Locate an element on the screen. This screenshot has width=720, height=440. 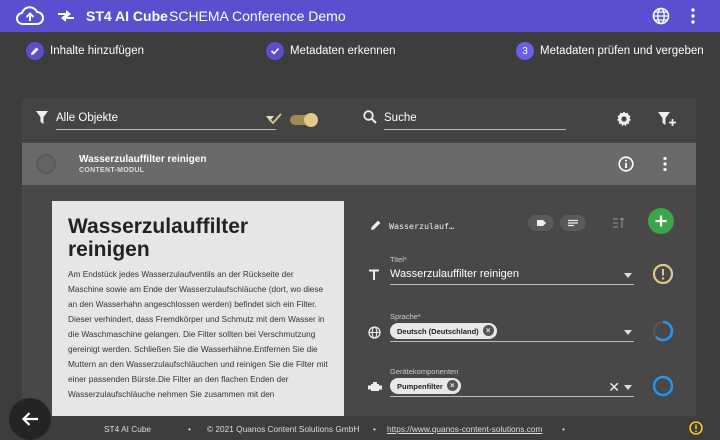
add-metadata-button is located at coordinates (661, 221).